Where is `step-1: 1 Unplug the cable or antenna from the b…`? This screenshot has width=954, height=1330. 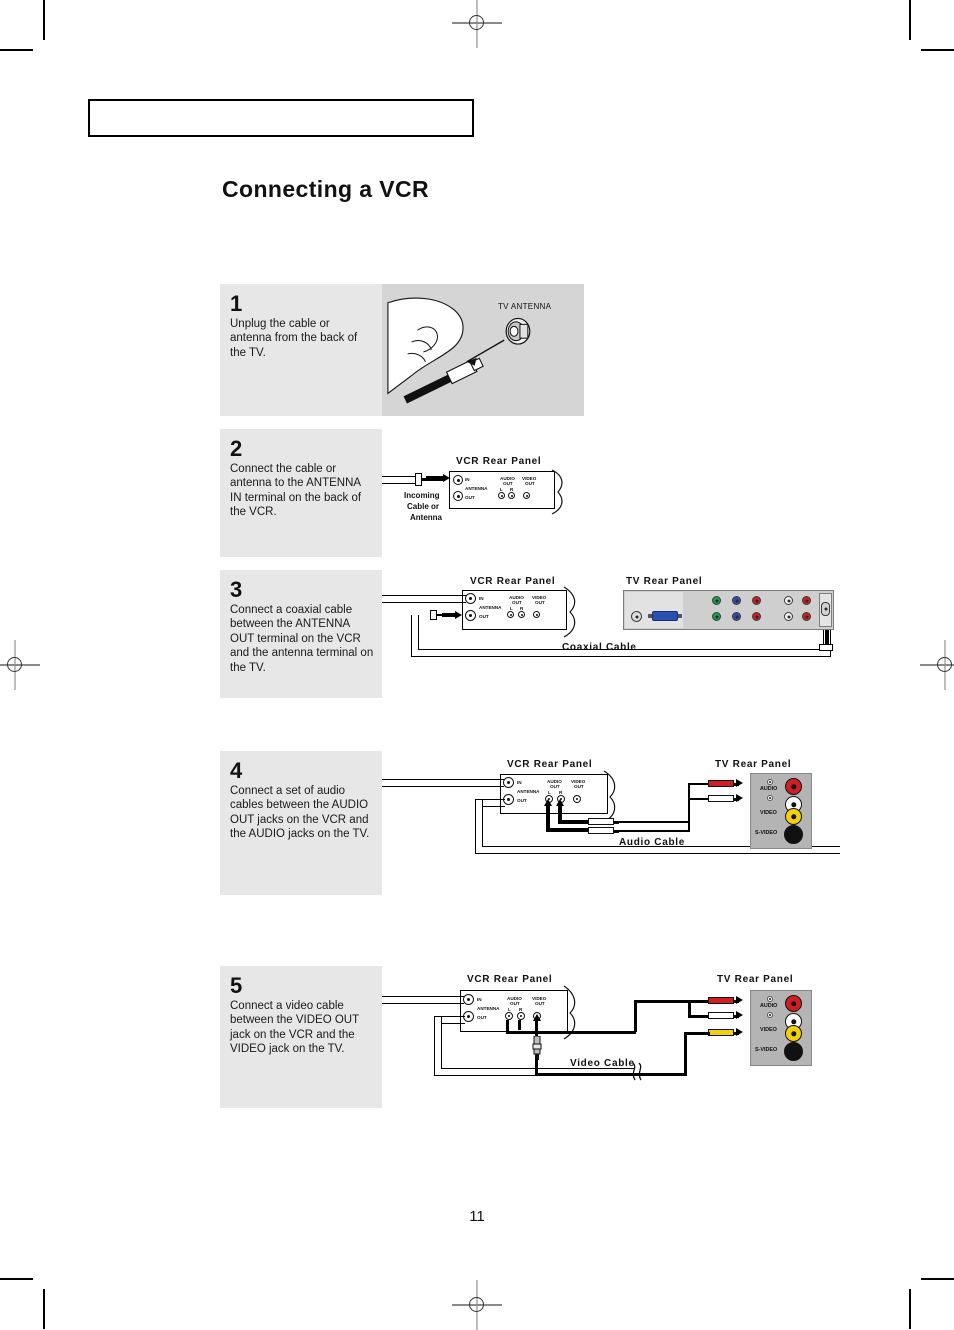 step-1: 1 Unplug the cable or antenna from the b… is located at coordinates (402, 350).